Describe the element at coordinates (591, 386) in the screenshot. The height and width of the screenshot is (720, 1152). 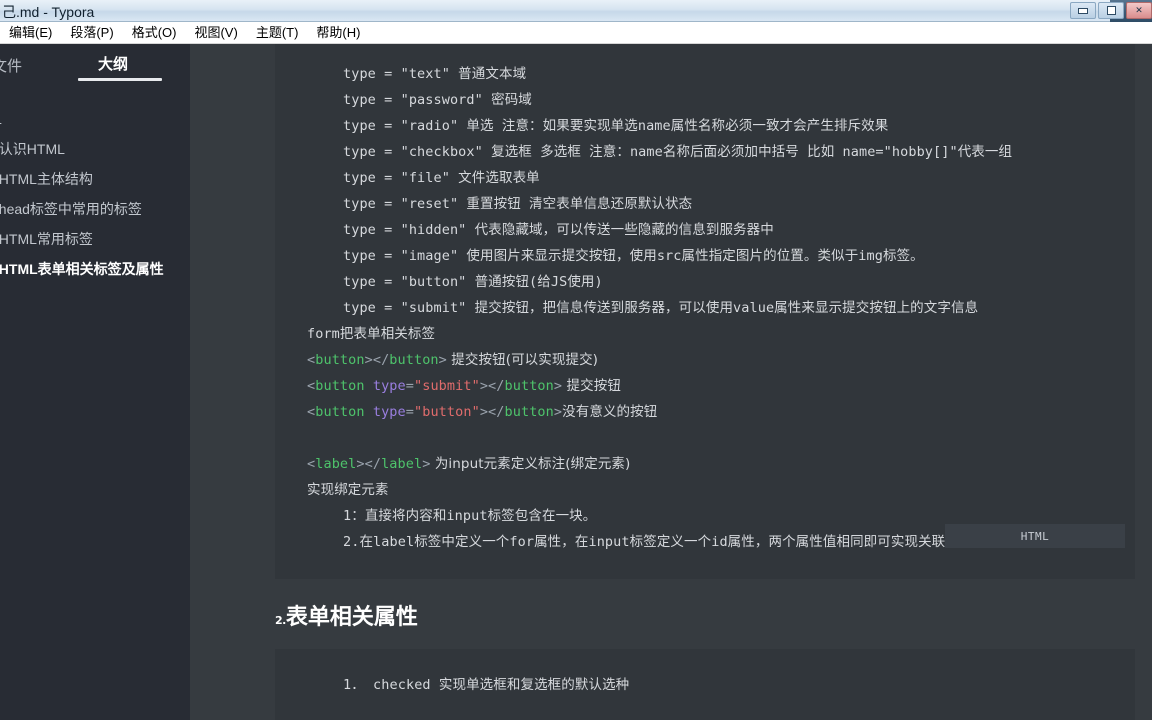
I see `code-desc-button-submit: 提交按钮` at that location.